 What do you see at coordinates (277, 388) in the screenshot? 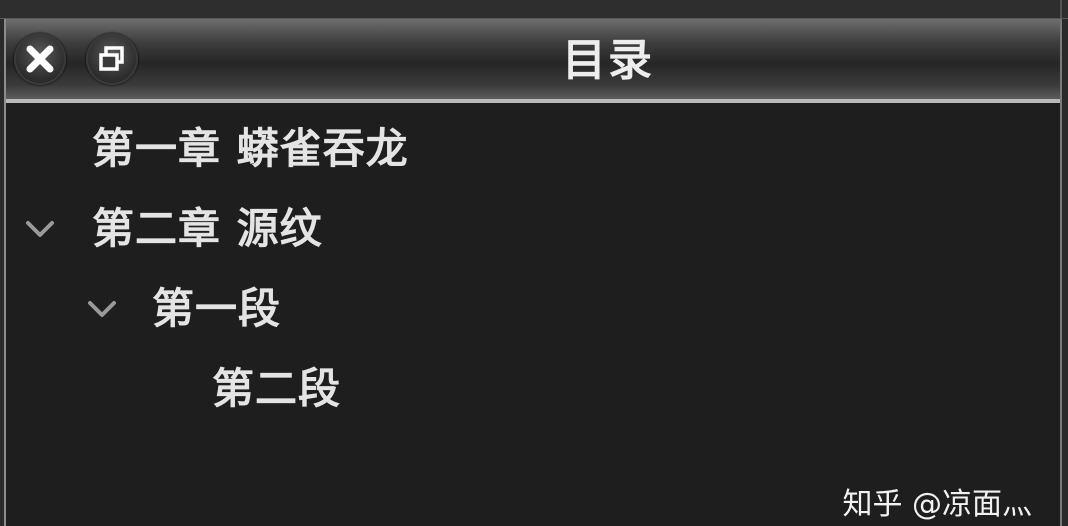
I see `tree-item-label: 第二段` at bounding box center [277, 388].